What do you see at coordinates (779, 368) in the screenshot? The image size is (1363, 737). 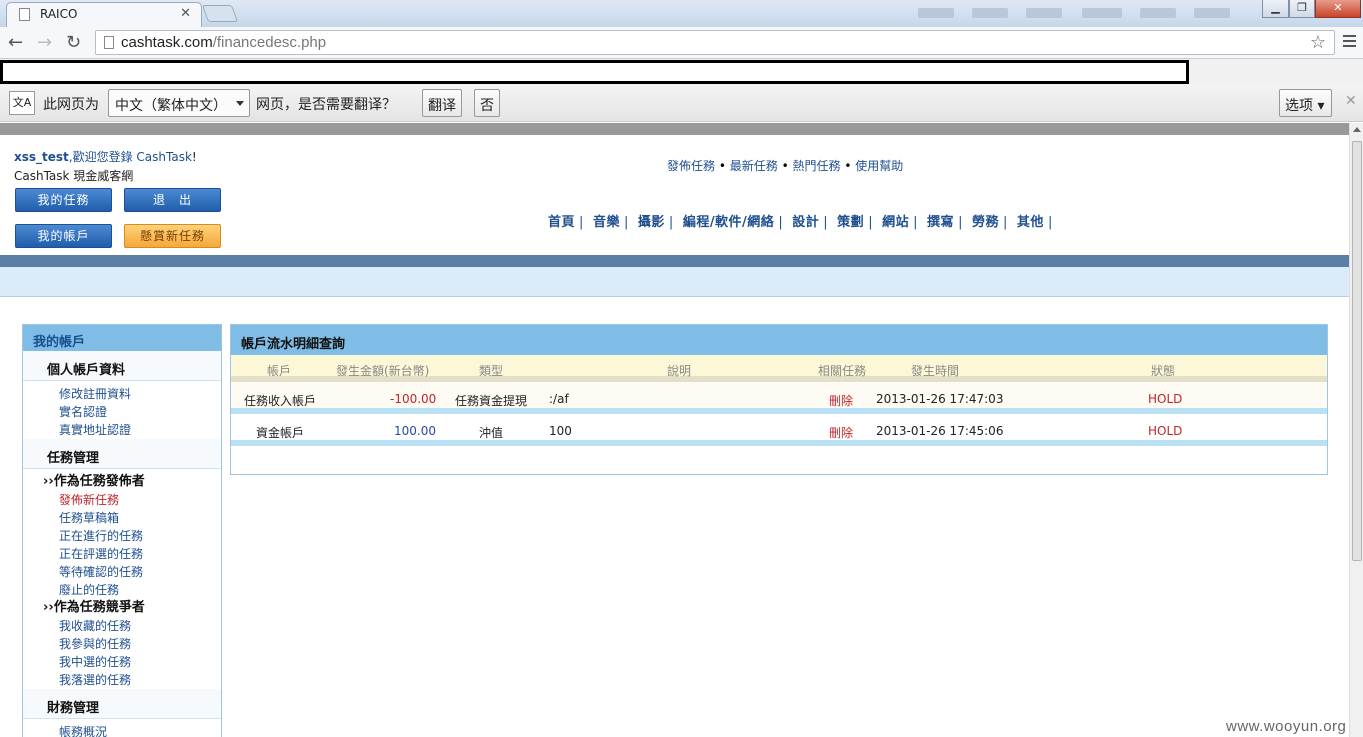 I see `table-header: 帳戶 發生金額(新台幣) 類型 說明 相關任務 發生時間 狀態` at bounding box center [779, 368].